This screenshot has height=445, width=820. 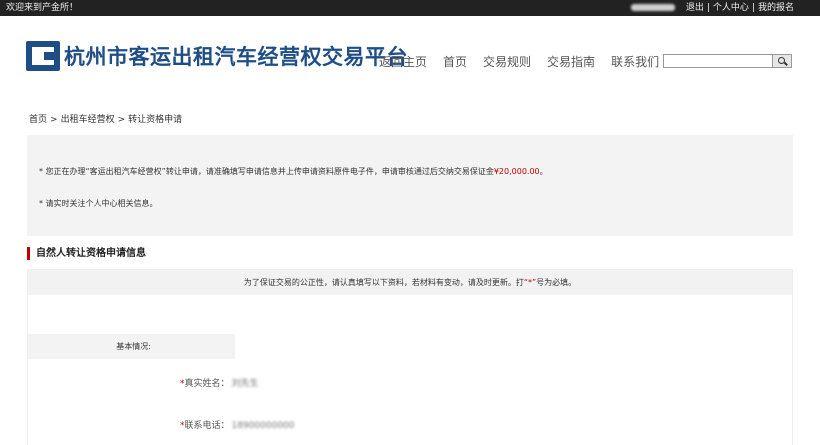 I want to click on site-logo: 杭州市客运出租汽车经营权交易平台, so click(x=217, y=56).